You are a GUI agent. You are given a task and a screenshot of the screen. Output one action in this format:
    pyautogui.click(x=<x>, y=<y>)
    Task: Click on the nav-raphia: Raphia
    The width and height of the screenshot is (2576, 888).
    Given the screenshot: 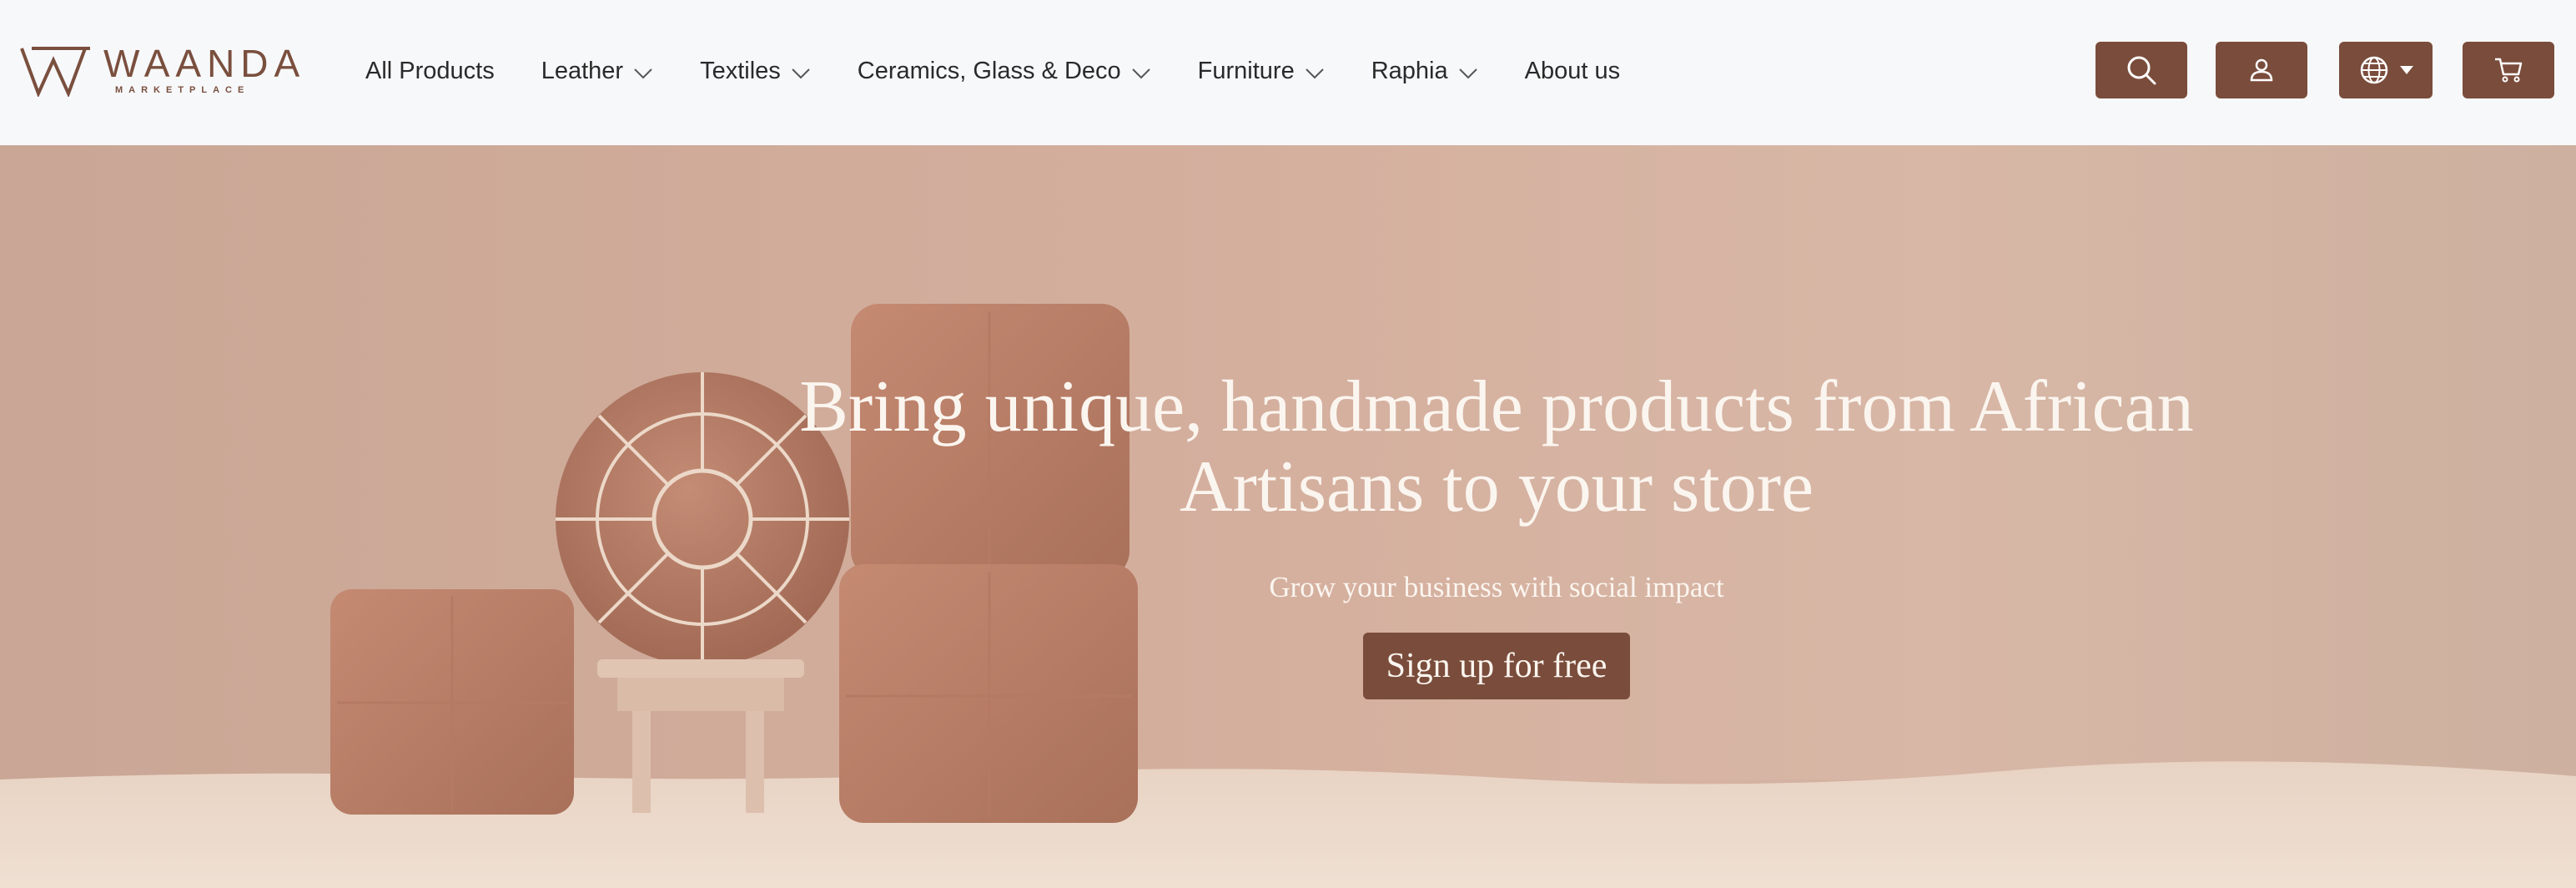 What is the action you would take?
    pyautogui.click(x=1424, y=71)
    